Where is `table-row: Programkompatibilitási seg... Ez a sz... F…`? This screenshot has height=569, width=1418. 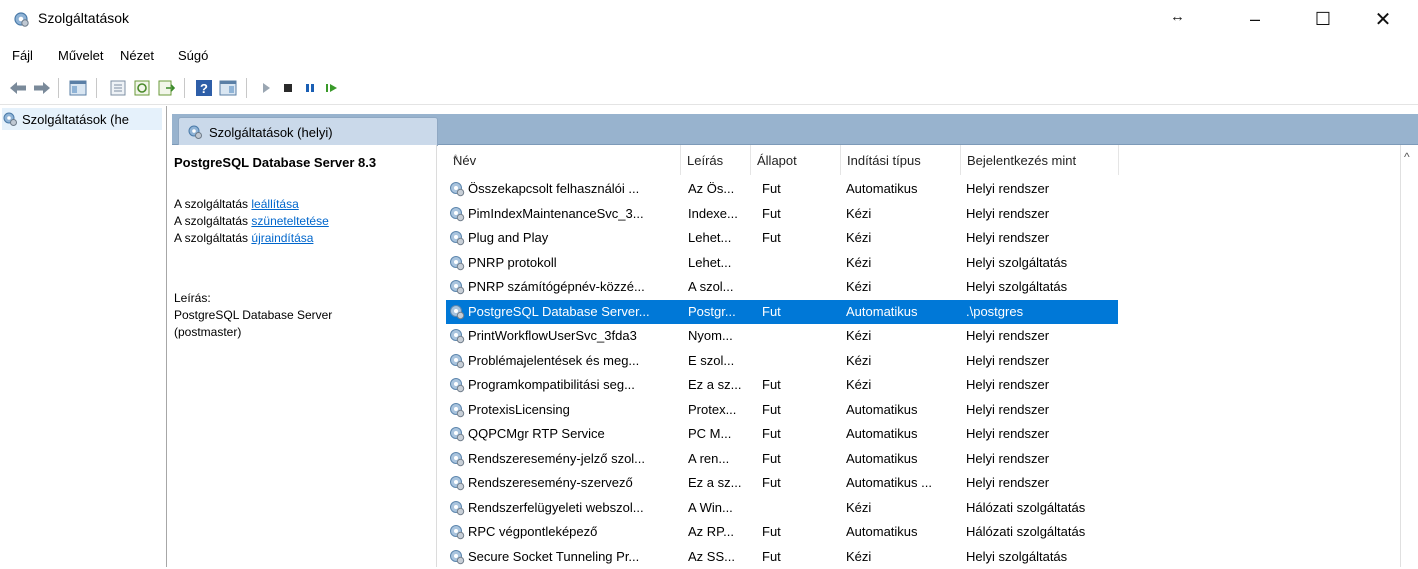
table-row: Programkompatibilitási seg... Ez a sz... F… is located at coordinates (782, 385).